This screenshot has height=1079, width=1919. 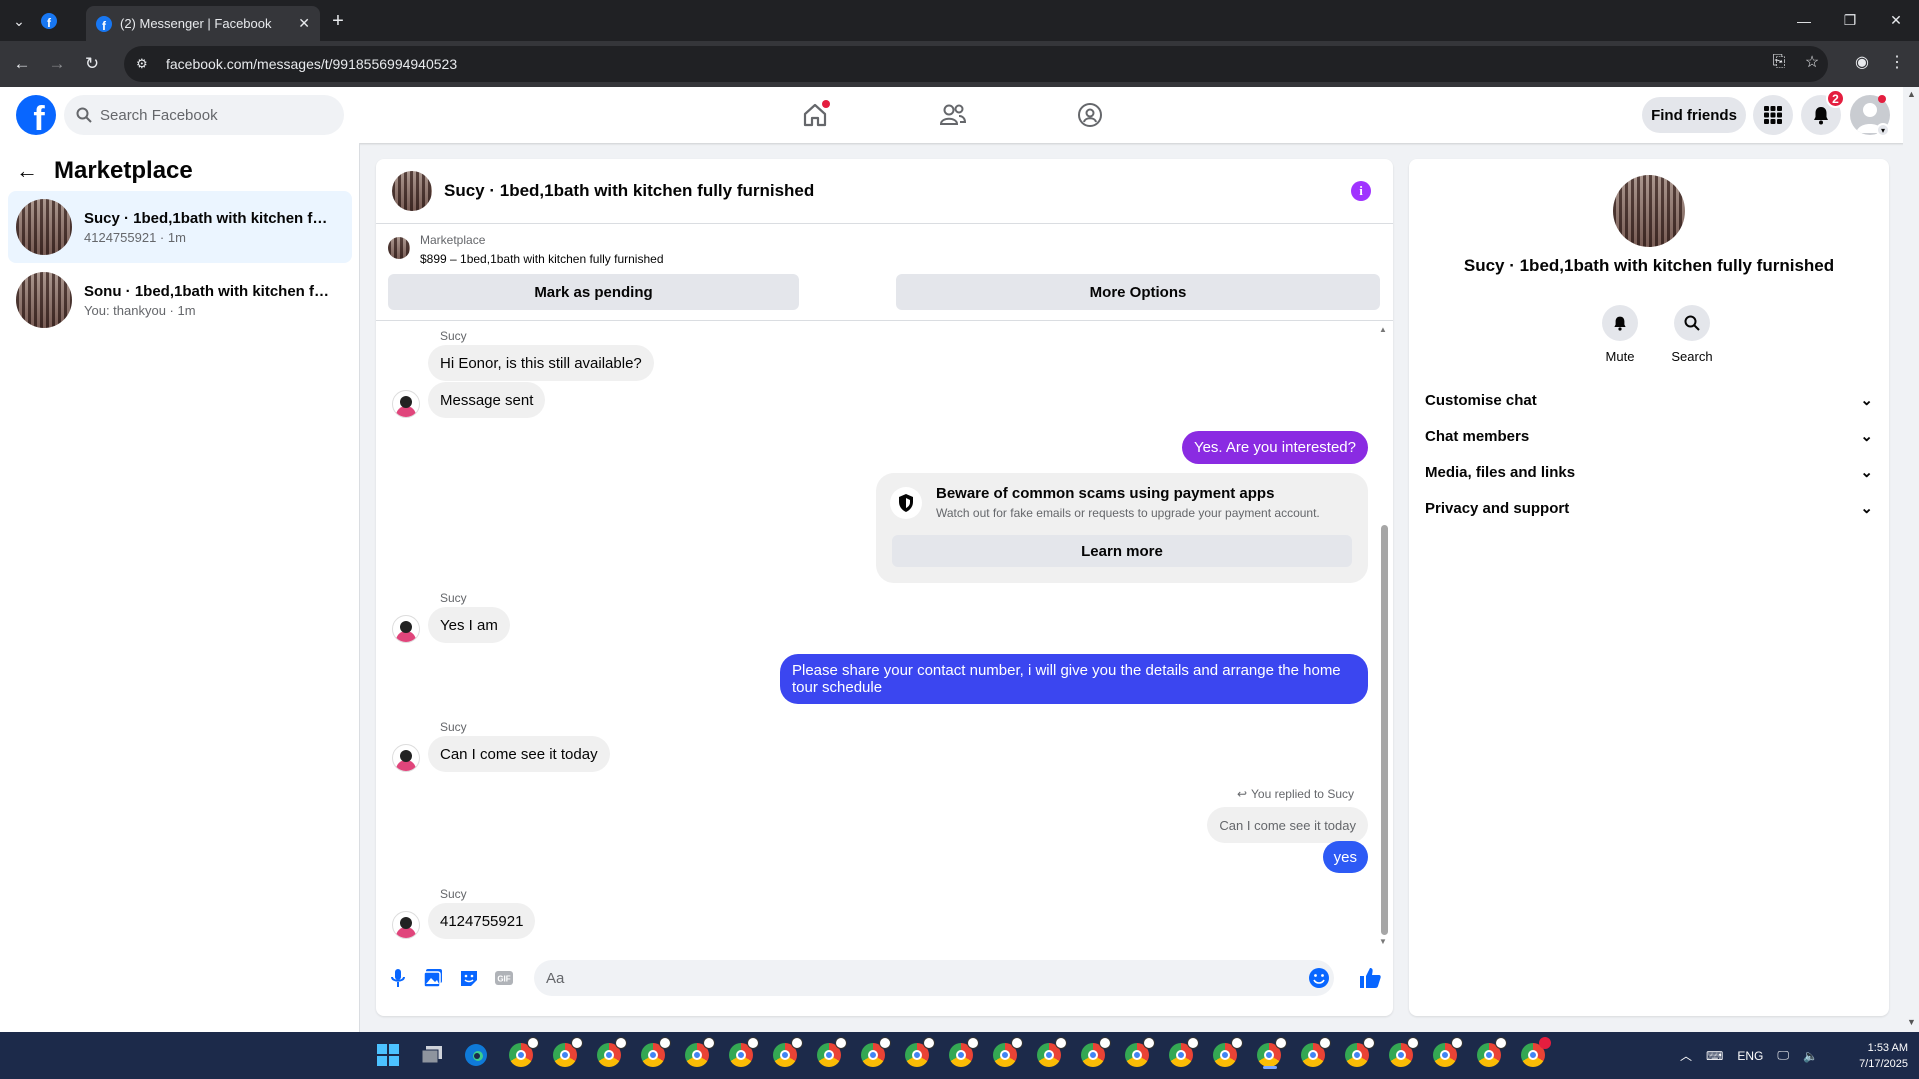 What do you see at coordinates (398, 978) in the screenshot?
I see `microphone-icon` at bounding box center [398, 978].